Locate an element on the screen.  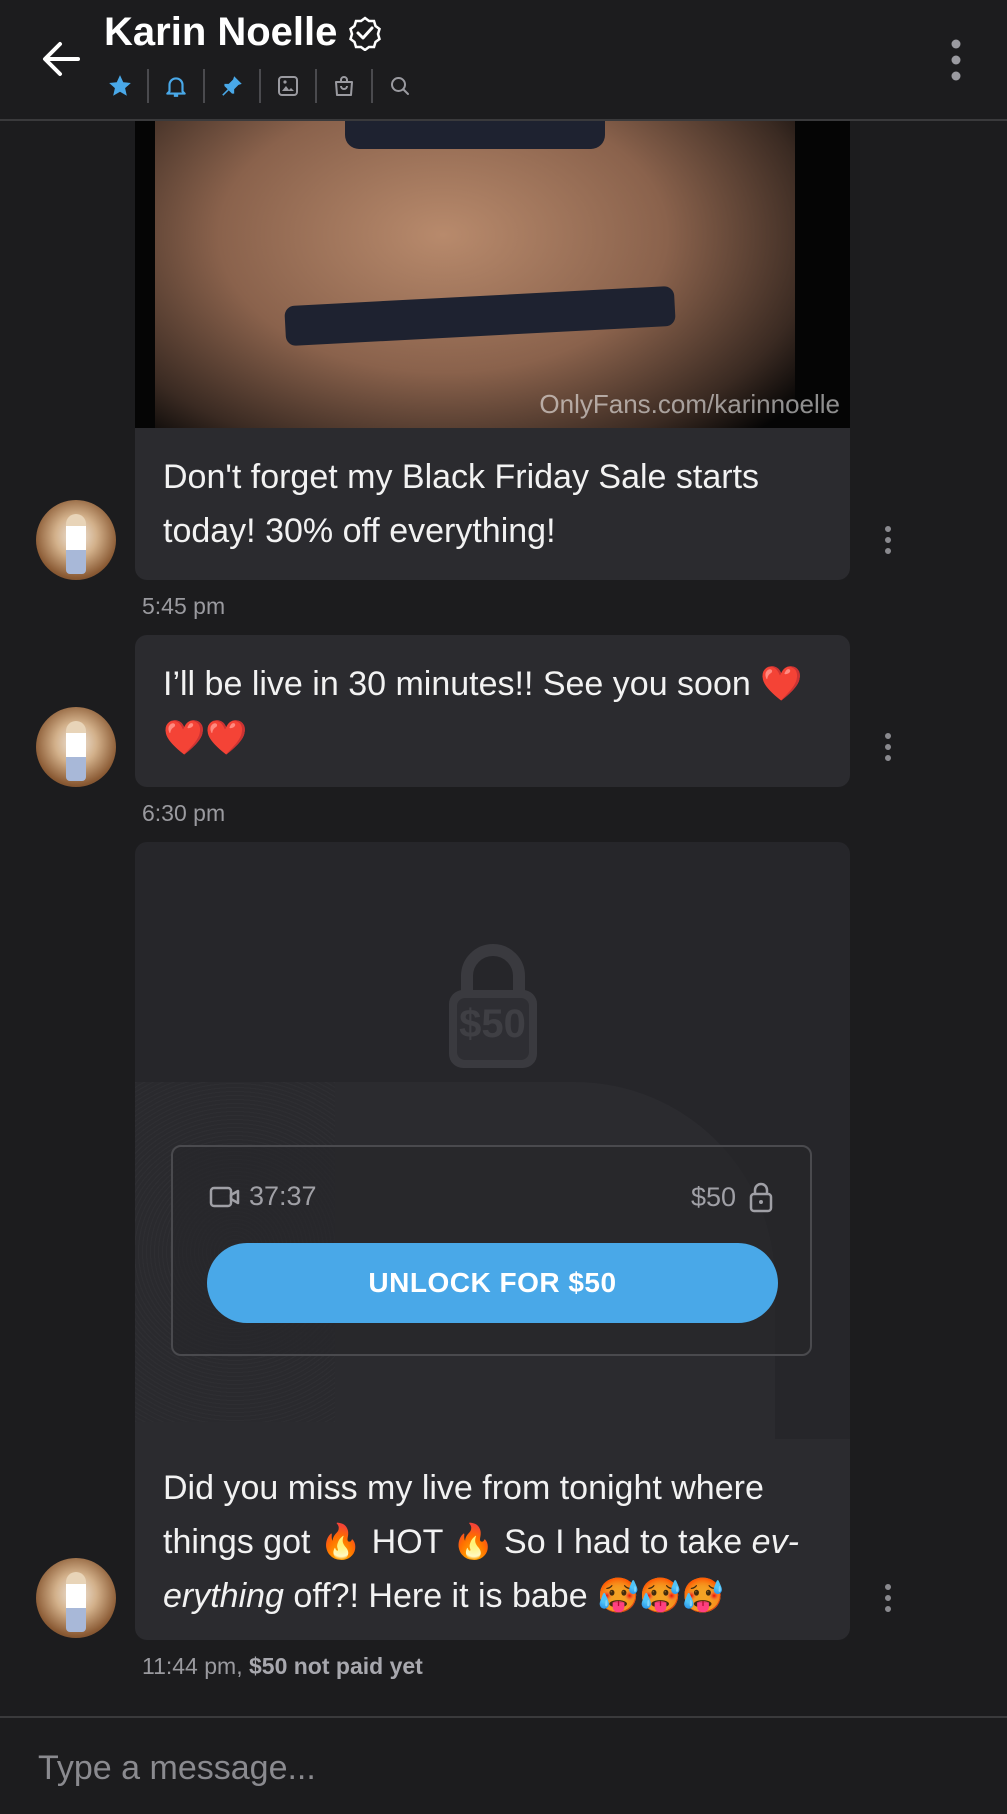
message-composer is located at coordinates (503, 1765).